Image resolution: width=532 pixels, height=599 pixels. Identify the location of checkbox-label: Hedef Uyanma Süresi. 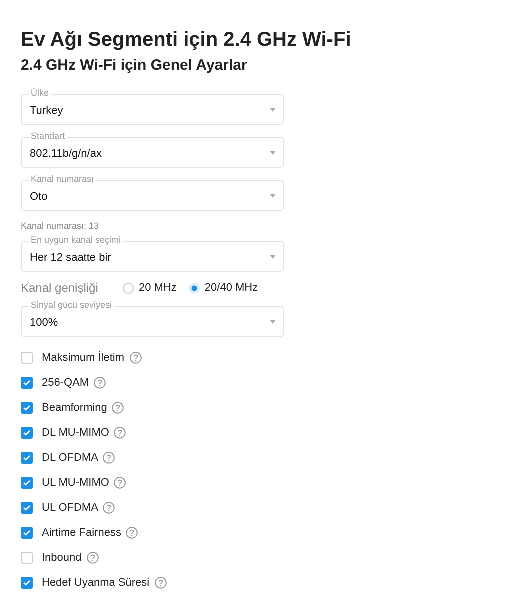
(96, 582).